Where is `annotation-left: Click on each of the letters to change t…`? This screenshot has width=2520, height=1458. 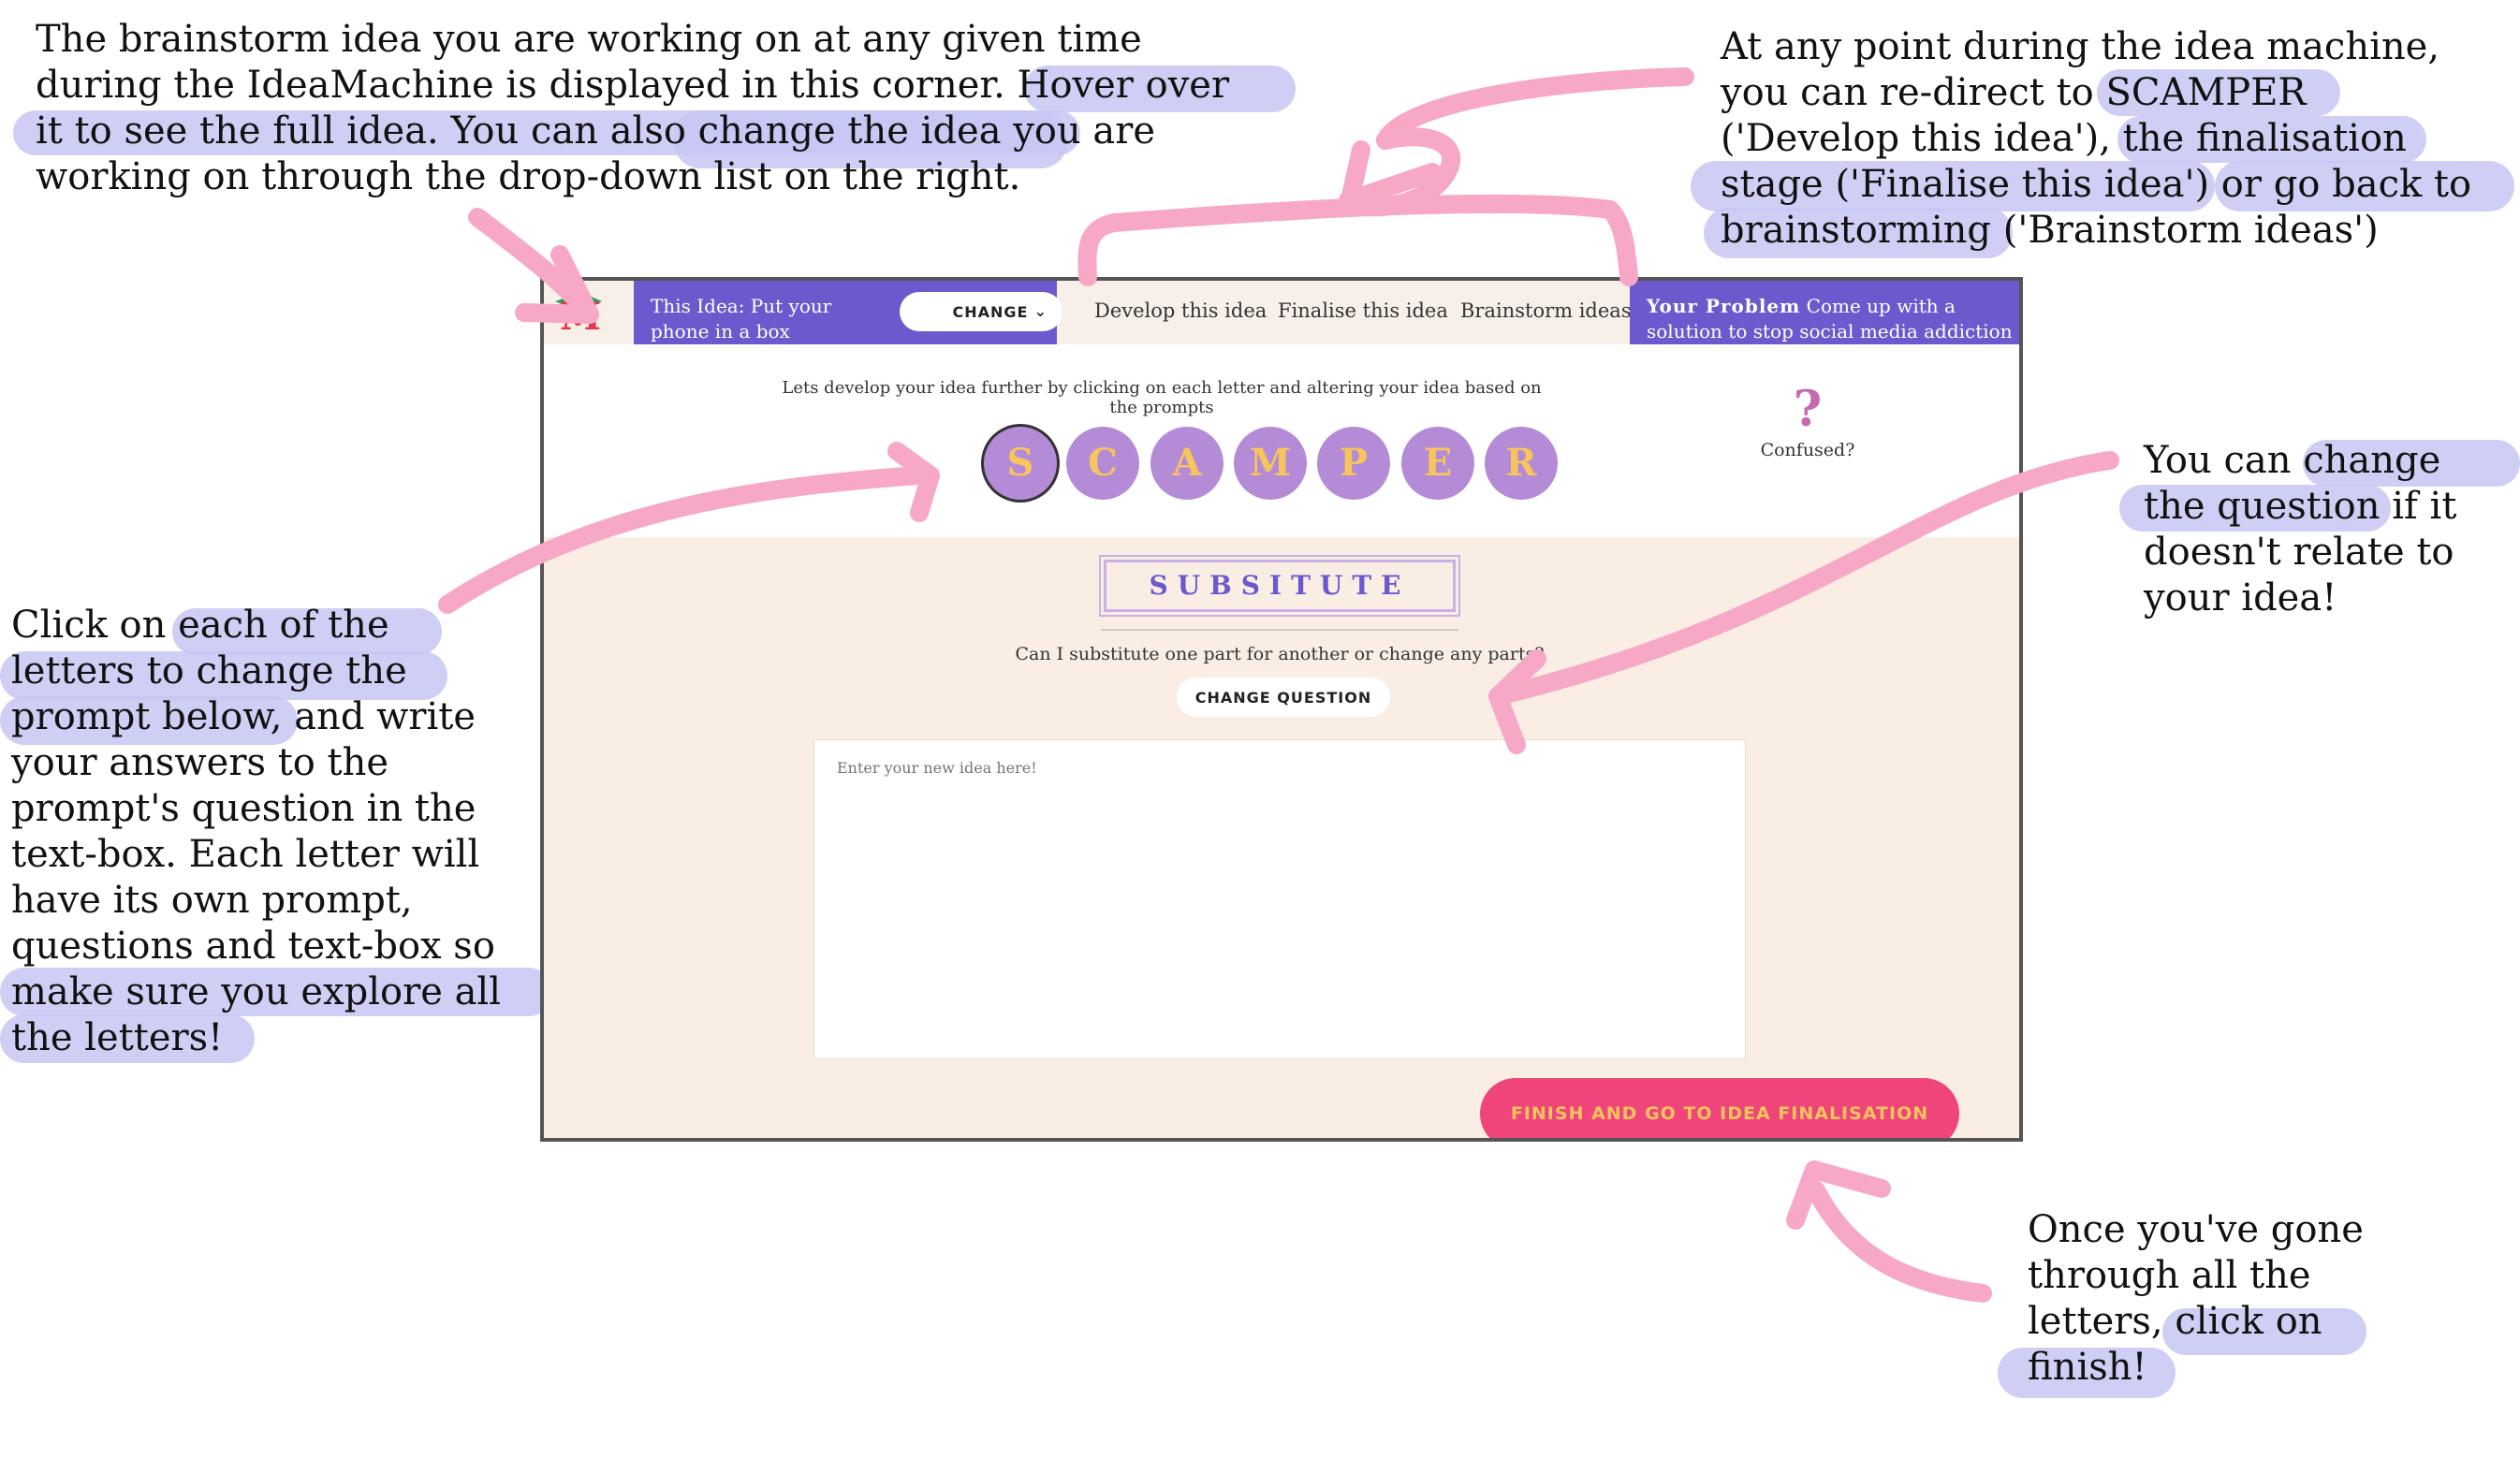 annotation-left: Click on each of the letters to change t… is located at coordinates (256, 832).